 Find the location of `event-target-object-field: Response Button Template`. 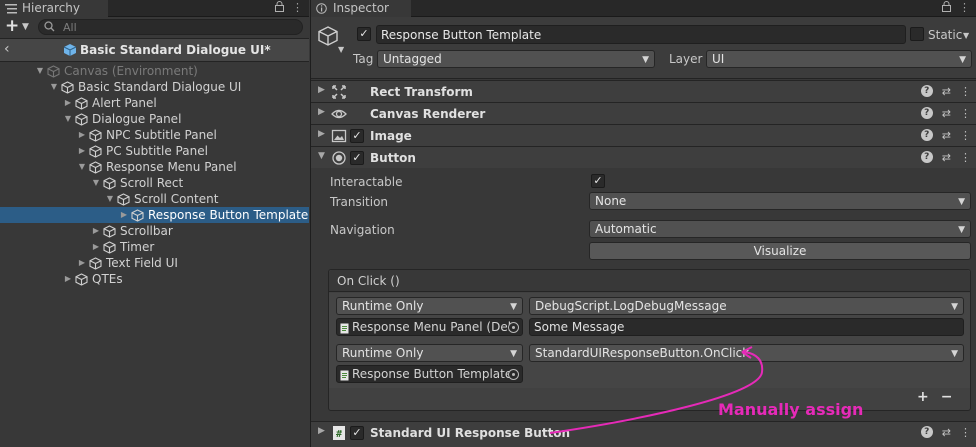

event-target-object-field: Response Button Template is located at coordinates (429, 374).